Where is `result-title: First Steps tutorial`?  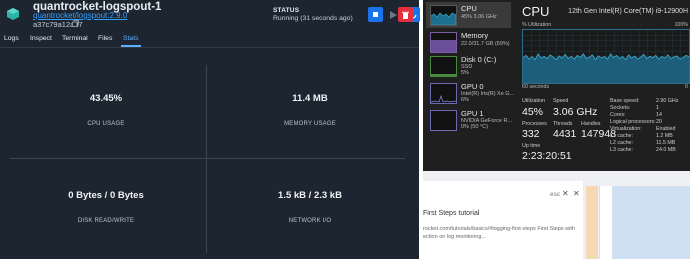 result-title: First Steps tutorial is located at coordinates (451, 213).